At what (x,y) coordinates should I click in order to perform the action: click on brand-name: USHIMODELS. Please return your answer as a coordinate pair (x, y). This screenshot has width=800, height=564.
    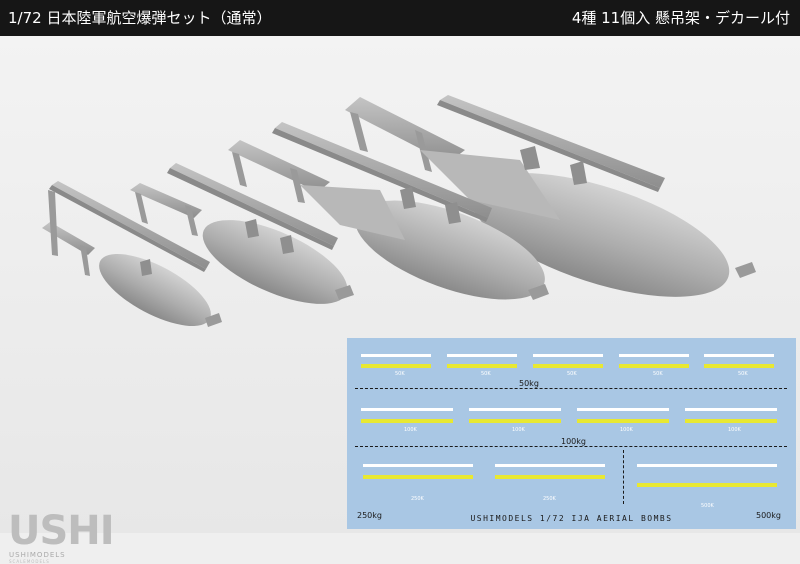
    Looking at the image, I should click on (37, 555).